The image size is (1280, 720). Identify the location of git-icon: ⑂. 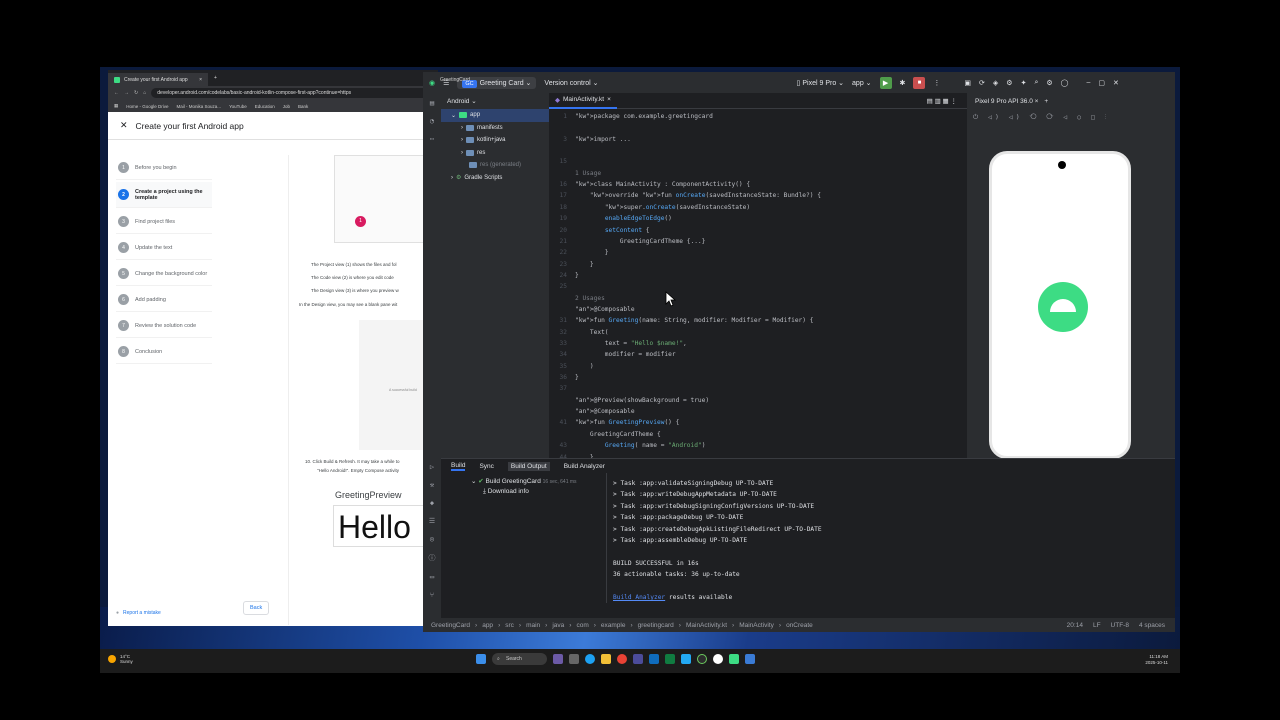
(432, 595).